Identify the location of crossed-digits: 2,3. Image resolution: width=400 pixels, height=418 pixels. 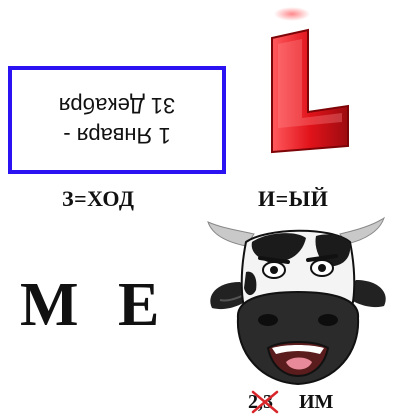
(263, 402).